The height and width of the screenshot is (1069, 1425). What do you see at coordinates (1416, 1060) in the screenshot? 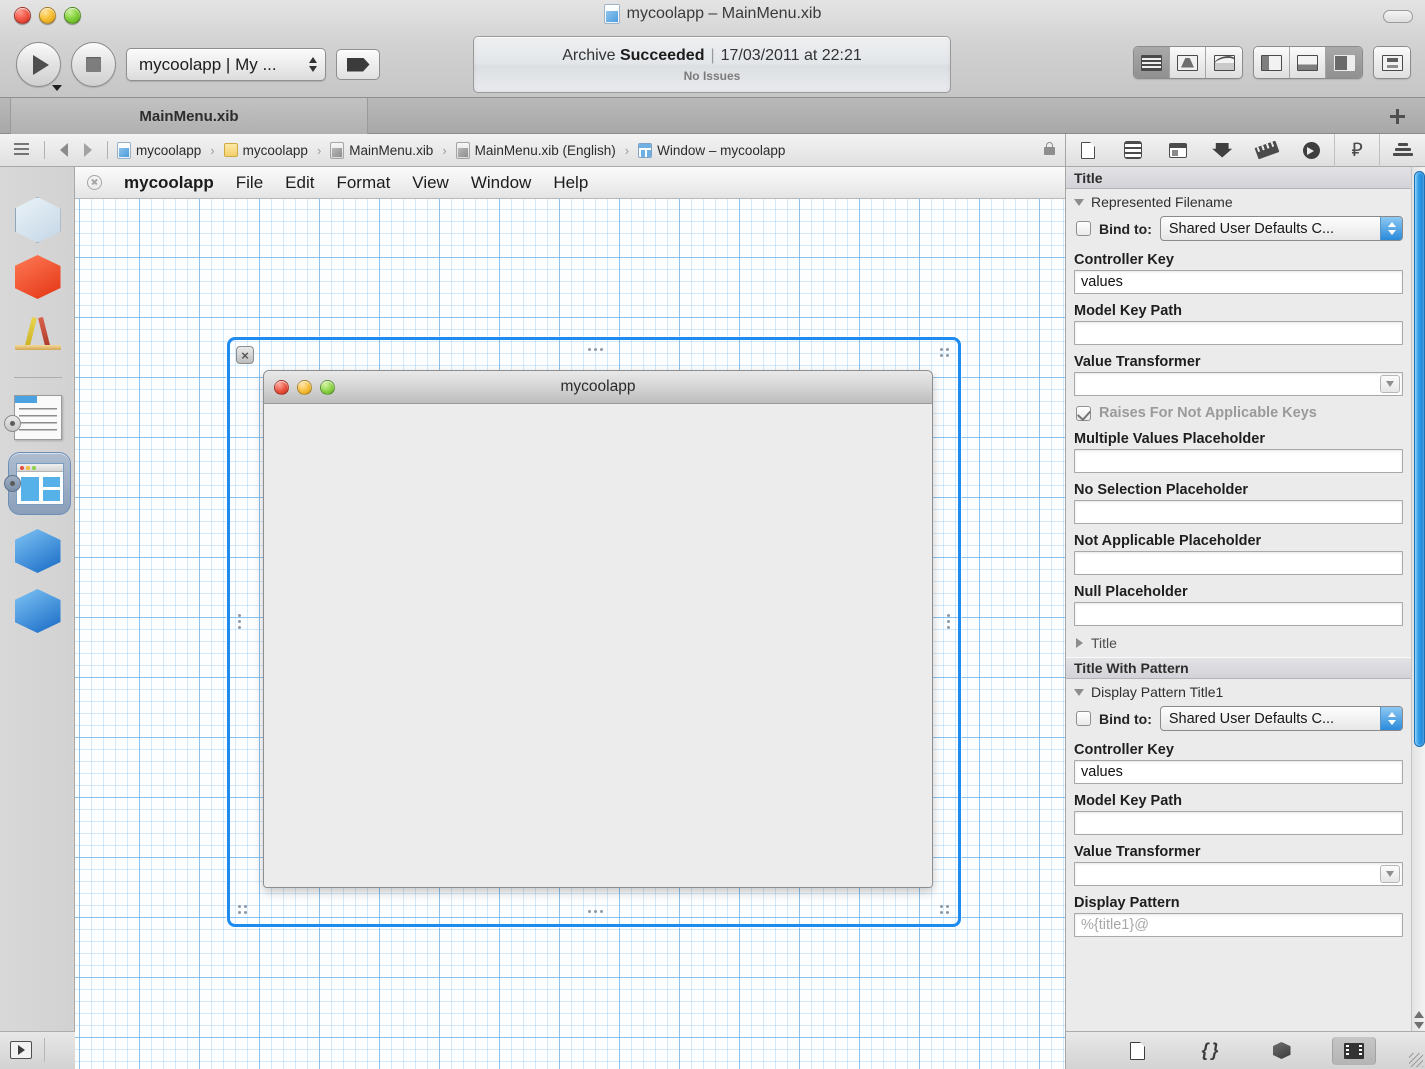
I see `window-resize-grip` at bounding box center [1416, 1060].